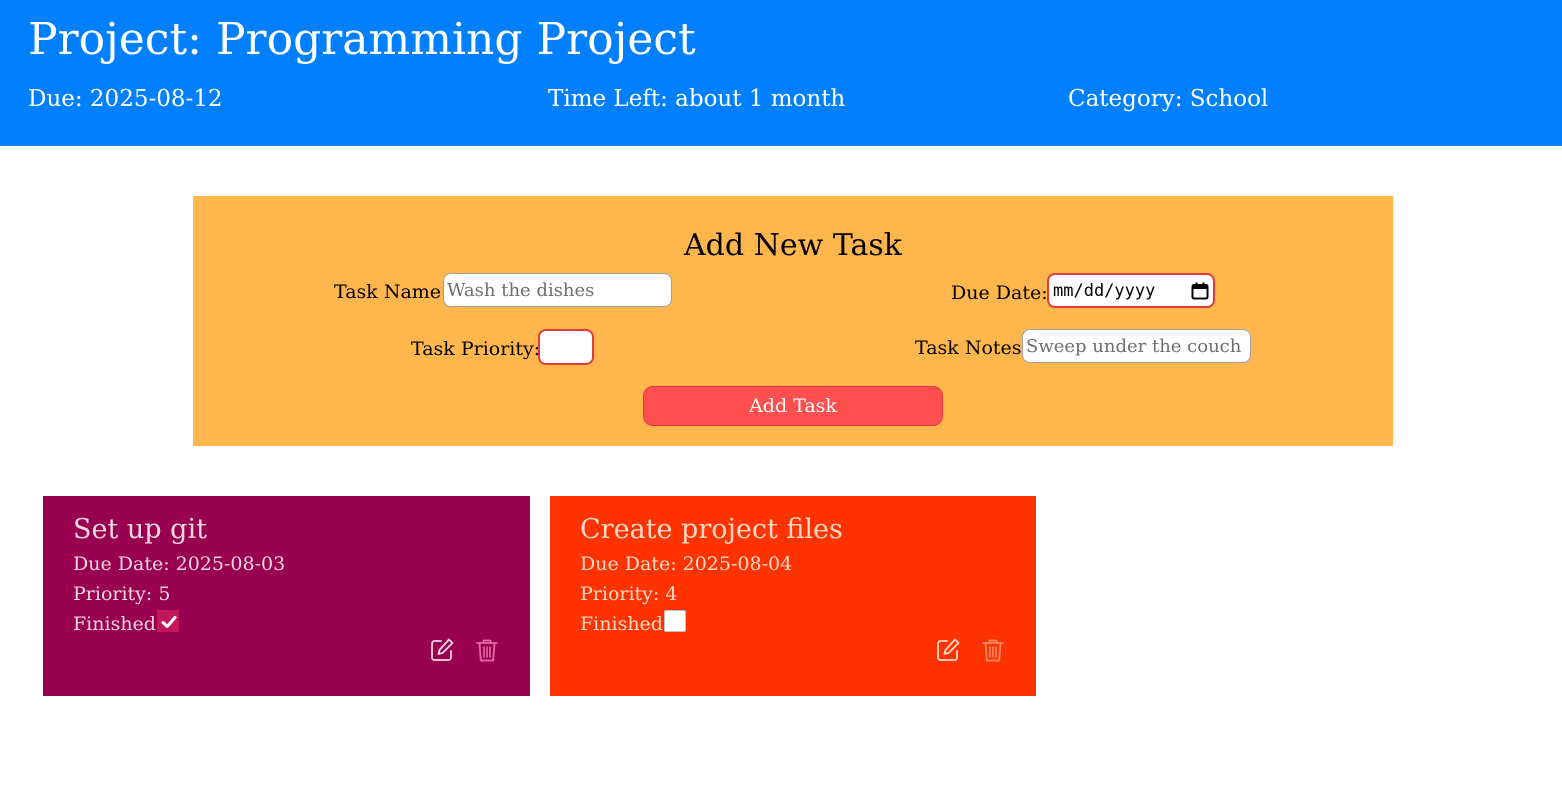 This screenshot has height=804, width=1562. I want to click on task-name-input, so click(557, 290).